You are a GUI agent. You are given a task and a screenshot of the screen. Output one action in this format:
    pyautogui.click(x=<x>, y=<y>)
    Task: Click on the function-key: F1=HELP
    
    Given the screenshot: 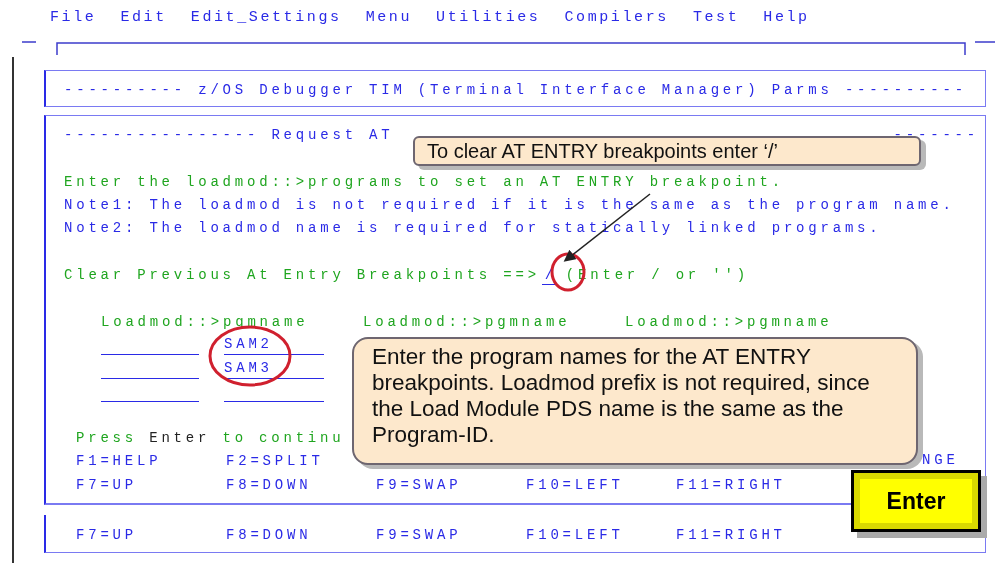 What is the action you would take?
    pyautogui.click(x=119, y=462)
    